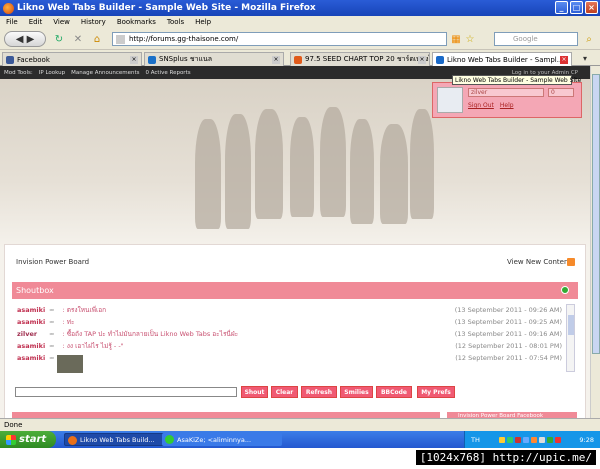  Describe the element at coordinates (12, 22) in the screenshot. I see `menu-file: File` at that location.